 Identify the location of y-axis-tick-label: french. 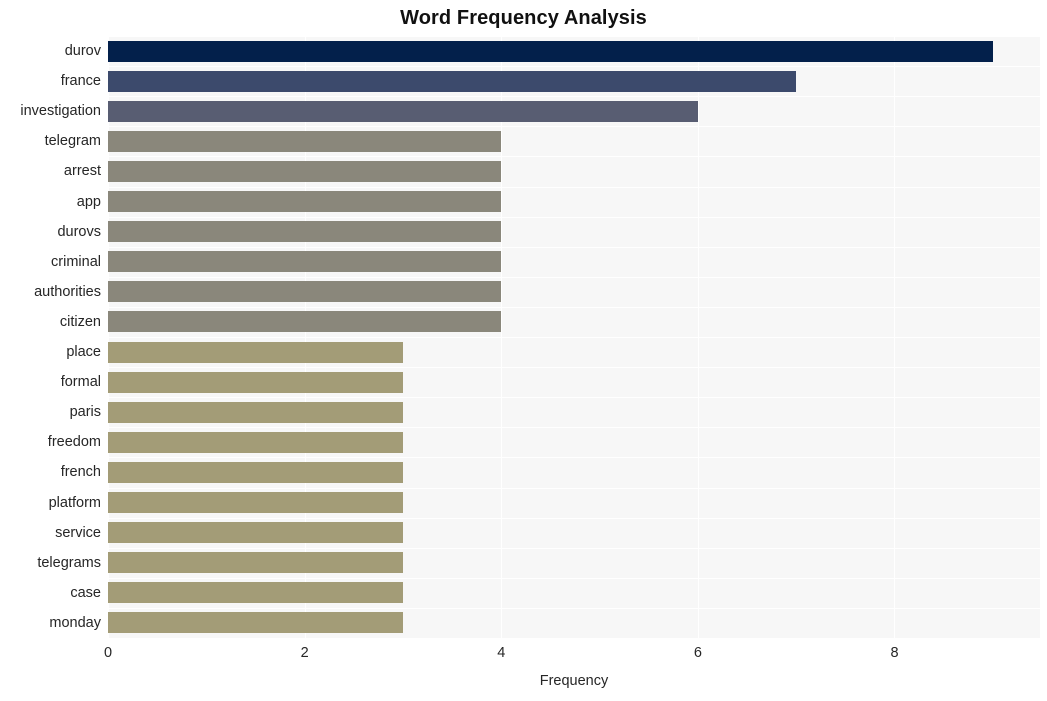
(80, 472).